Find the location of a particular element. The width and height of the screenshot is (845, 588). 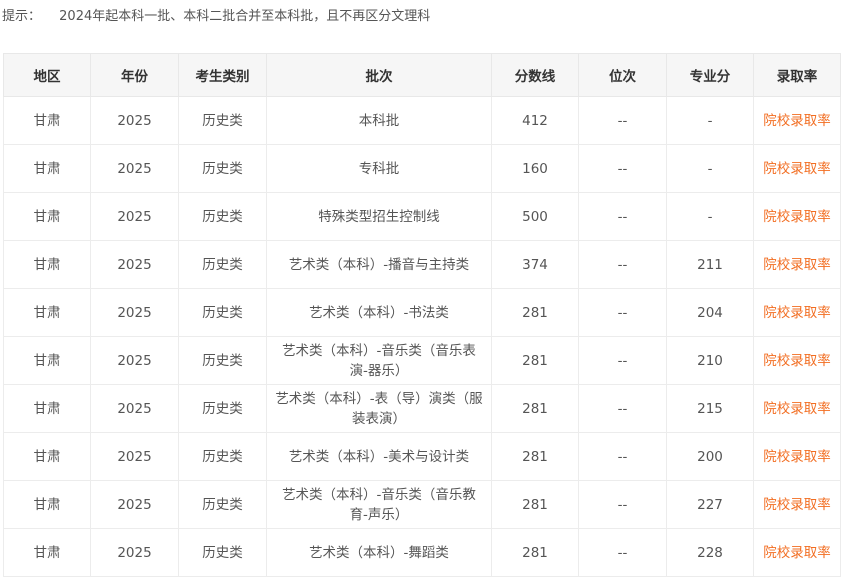

table-header-row: 地区 年份 考生类别 批次 分数线 位次 专业分 录取率 is located at coordinates (422, 75).